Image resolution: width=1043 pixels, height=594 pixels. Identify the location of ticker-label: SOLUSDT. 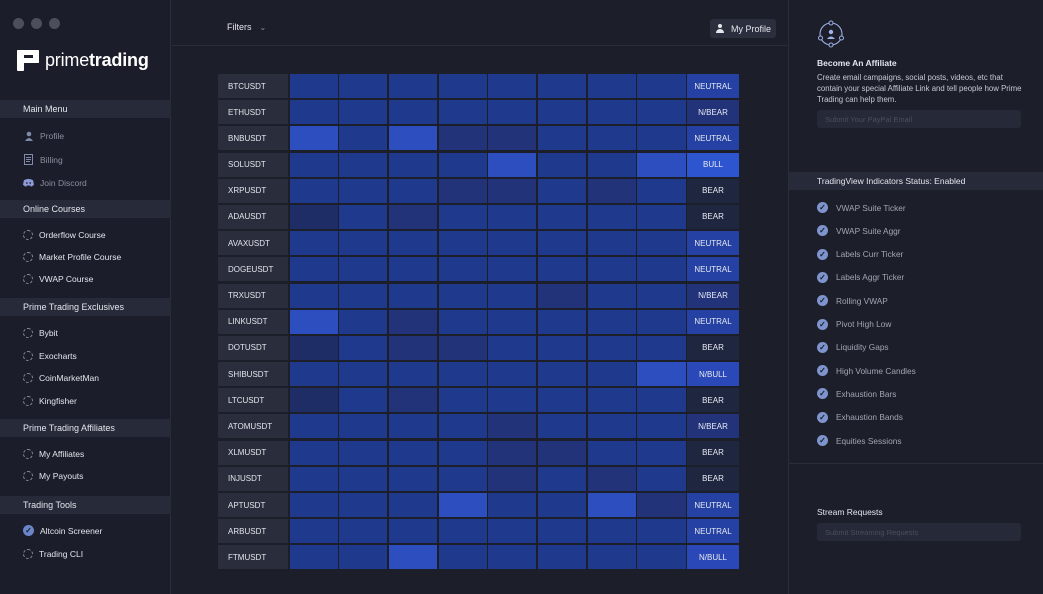
(253, 164).